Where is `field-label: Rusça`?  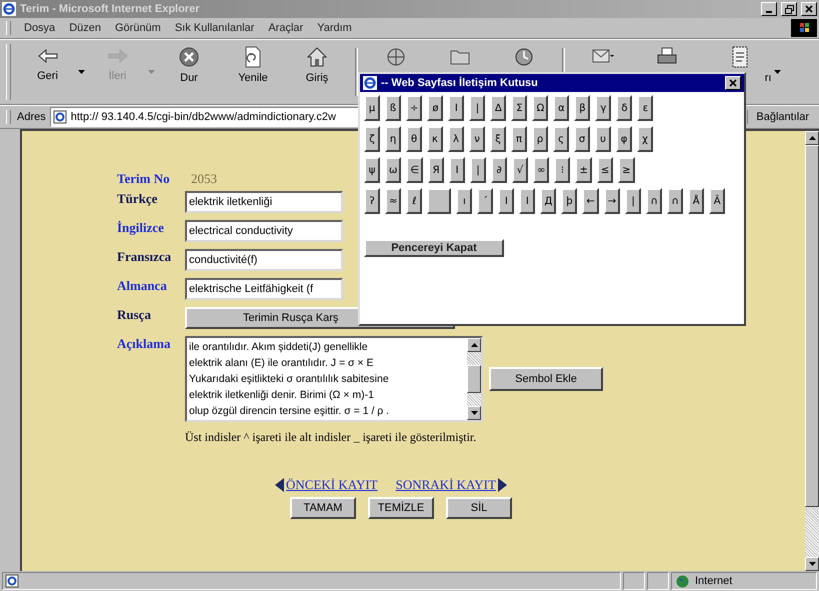
field-label: Rusça is located at coordinates (134, 315).